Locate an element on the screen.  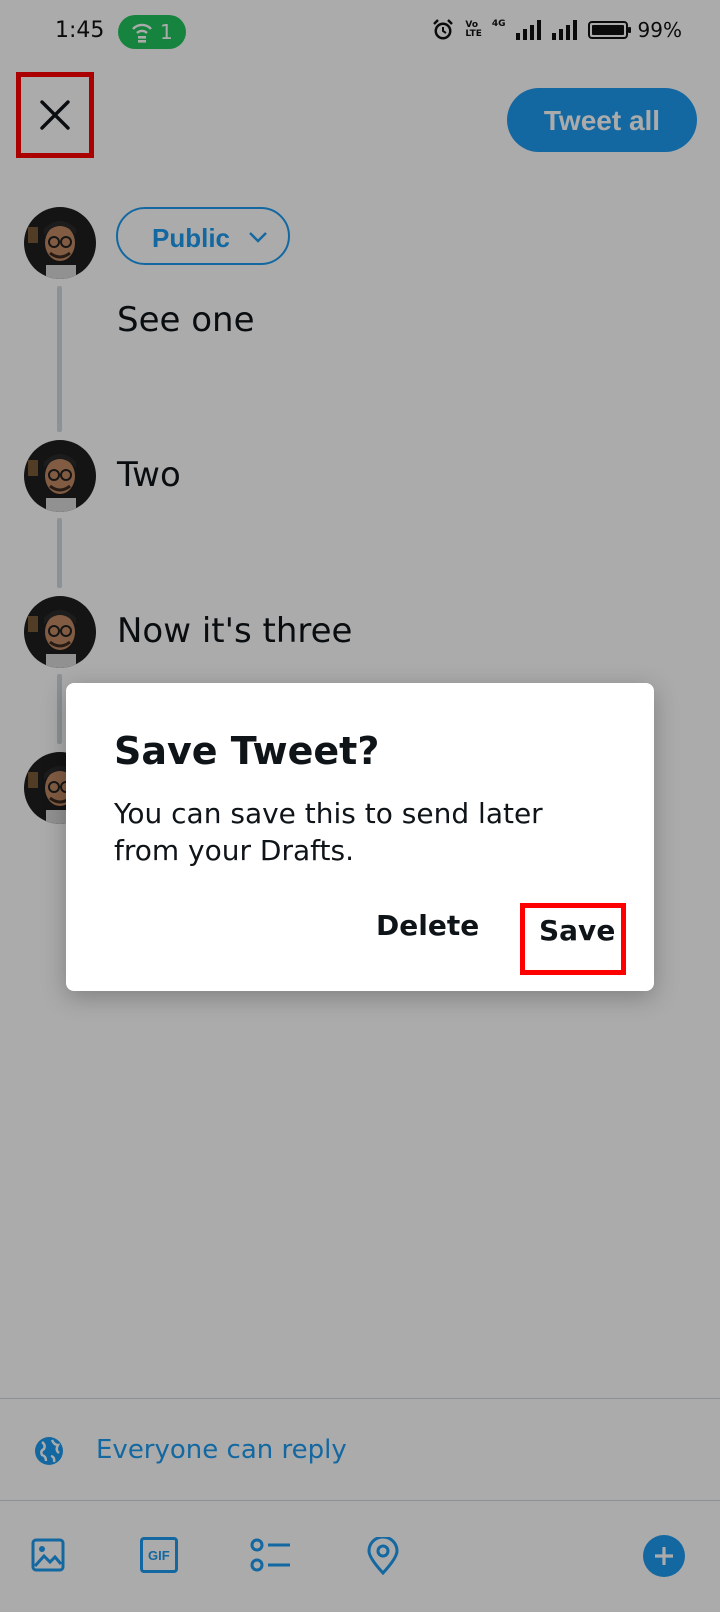
save-button-highlight: Save is located at coordinates (573, 939).